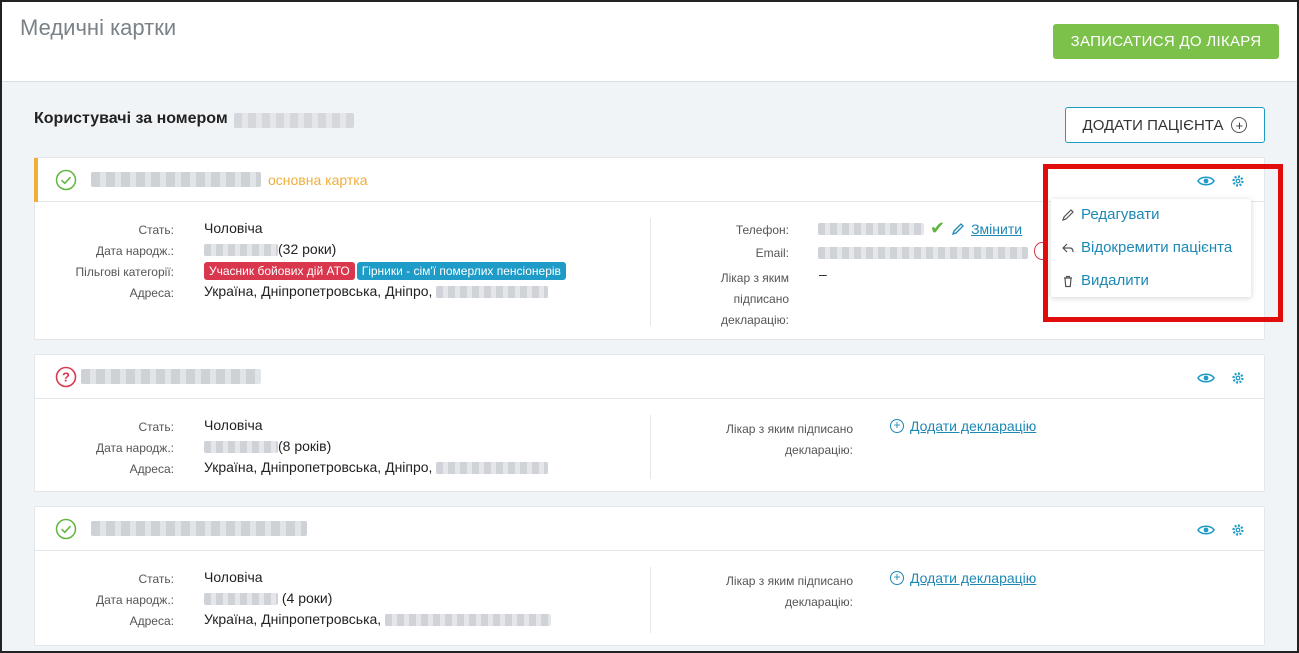 This screenshot has height=653, width=1299. I want to click on add-patient-button: ДОДАТИ ПАЦІЄНТА +, so click(1165, 125).